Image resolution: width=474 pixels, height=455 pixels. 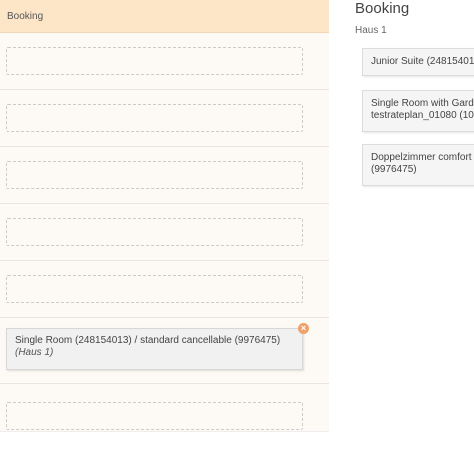 What do you see at coordinates (422, 115) in the screenshot?
I see `room-card-line2: testrateplan_01080 (10` at bounding box center [422, 115].